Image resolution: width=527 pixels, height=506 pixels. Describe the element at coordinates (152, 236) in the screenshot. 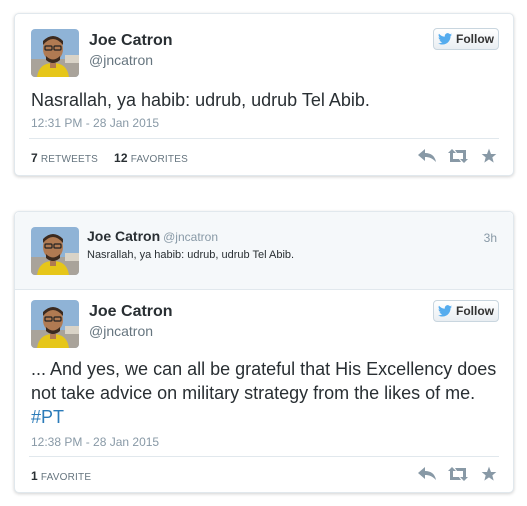

I see `parent-author: Joe Catron @jncatron` at that location.